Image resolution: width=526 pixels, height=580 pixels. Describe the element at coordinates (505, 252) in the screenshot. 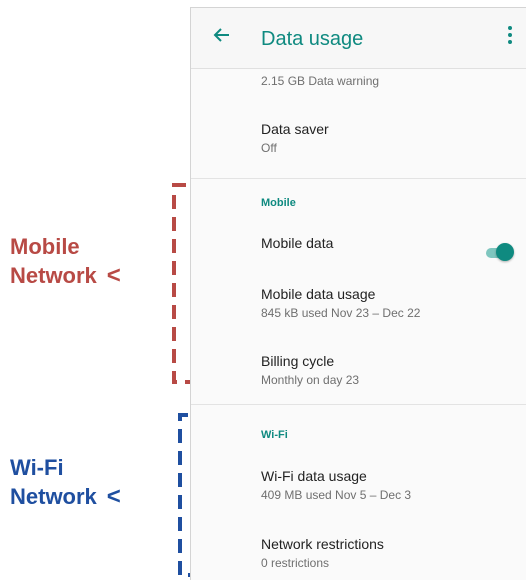

I see `toggle-knob` at that location.